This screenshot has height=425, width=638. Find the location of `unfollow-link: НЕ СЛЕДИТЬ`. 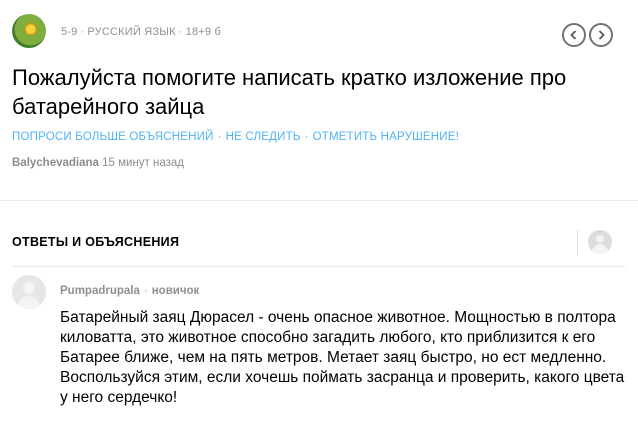

unfollow-link: НЕ СЛЕДИТЬ is located at coordinates (263, 137).